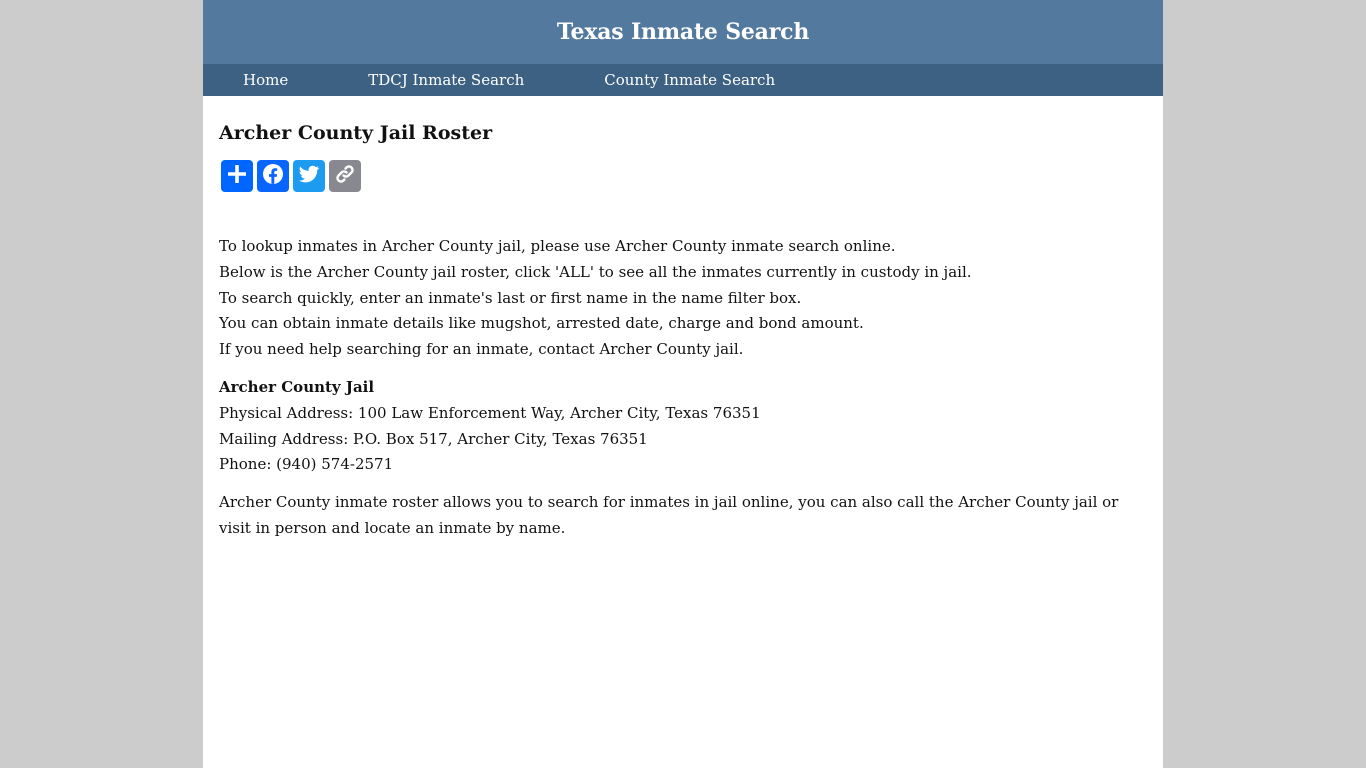  I want to click on site-header: Texas Inmate Search, so click(683, 32).